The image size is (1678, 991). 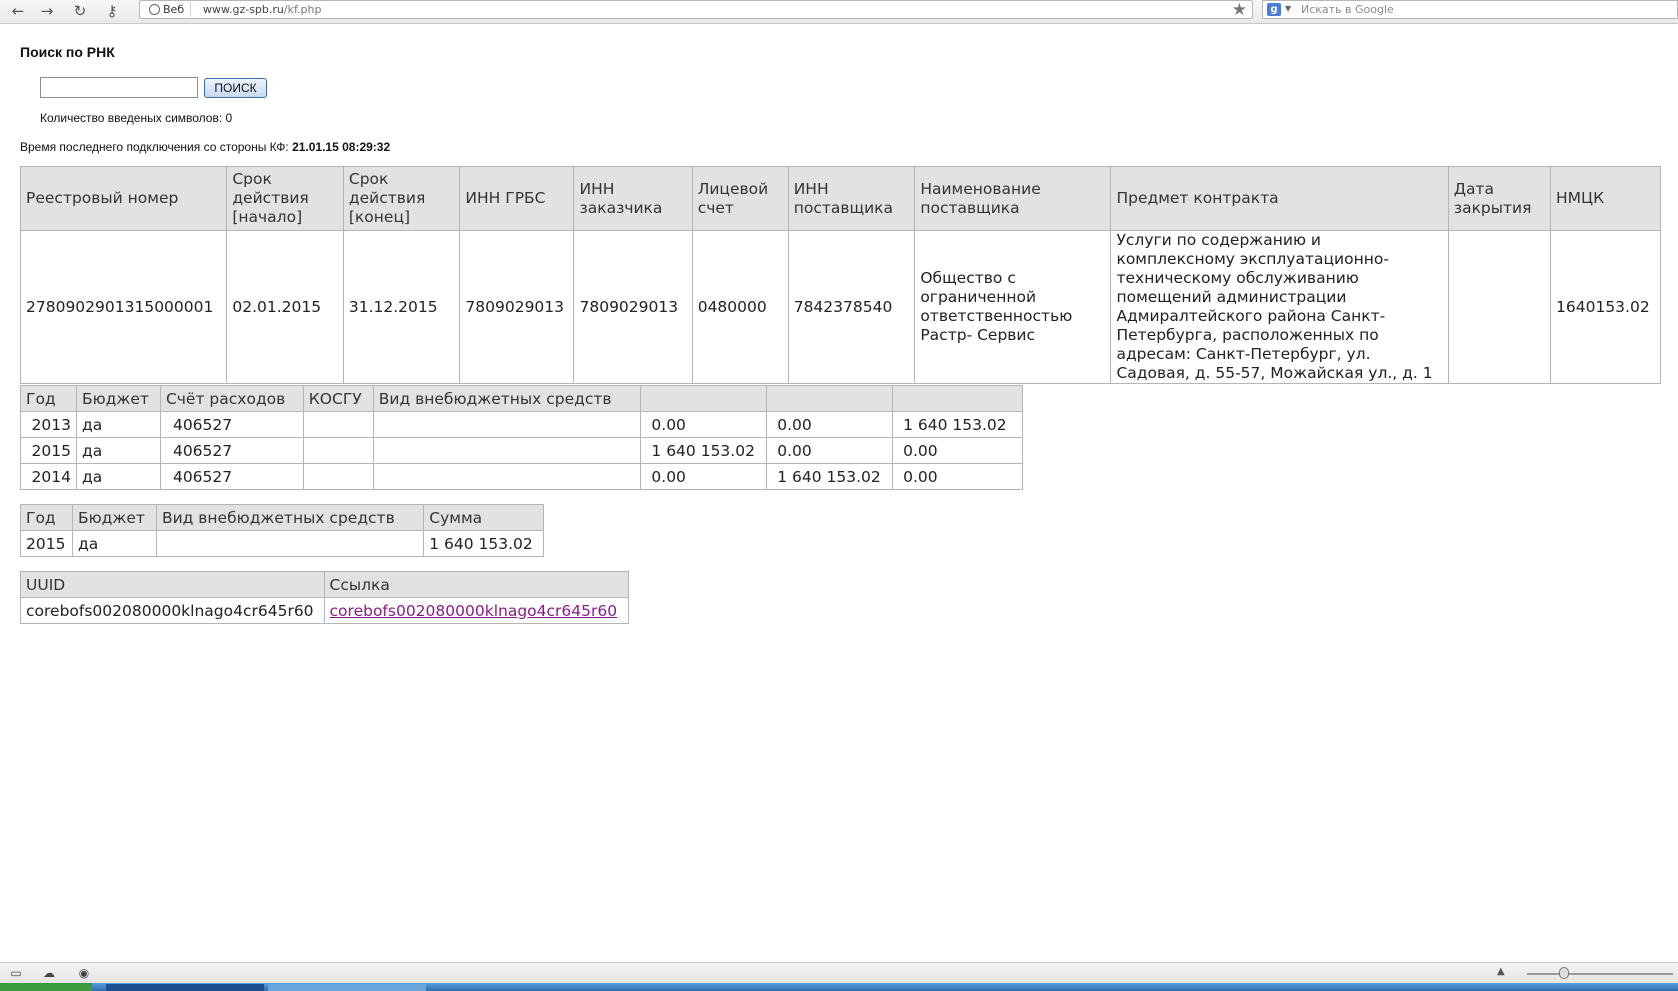 I want to click on inn-customer-cell: 7809029013, so click(x=633, y=307).